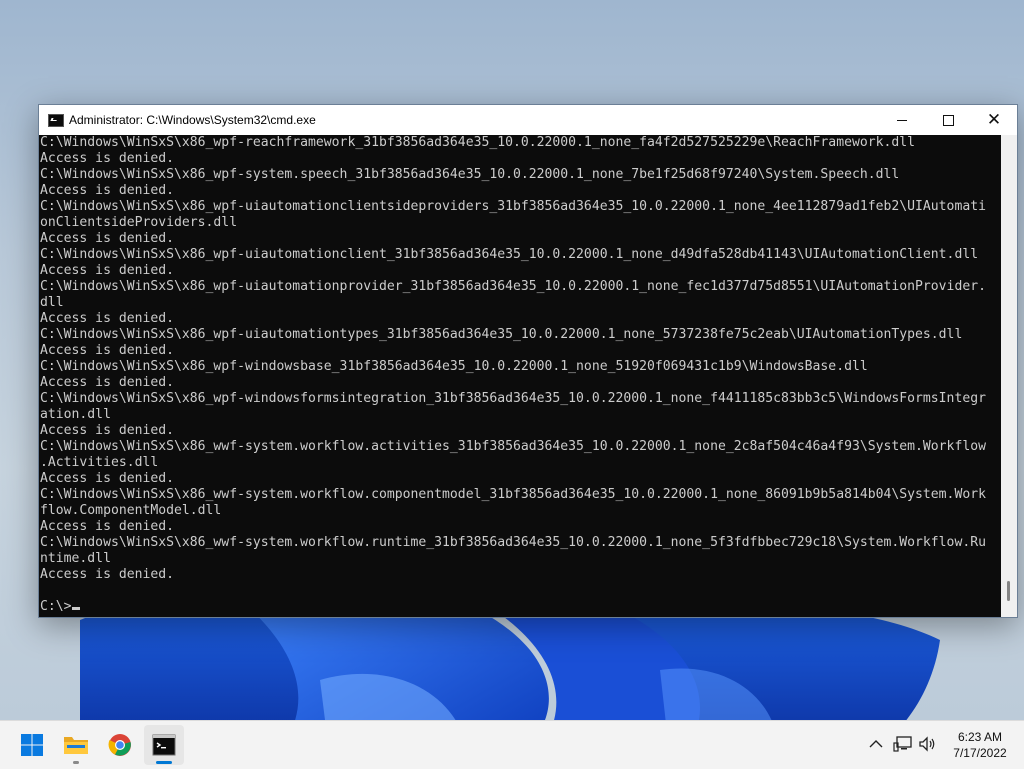 This screenshot has height=769, width=1024. I want to click on console-line: .Activities.dll, so click(99, 462).